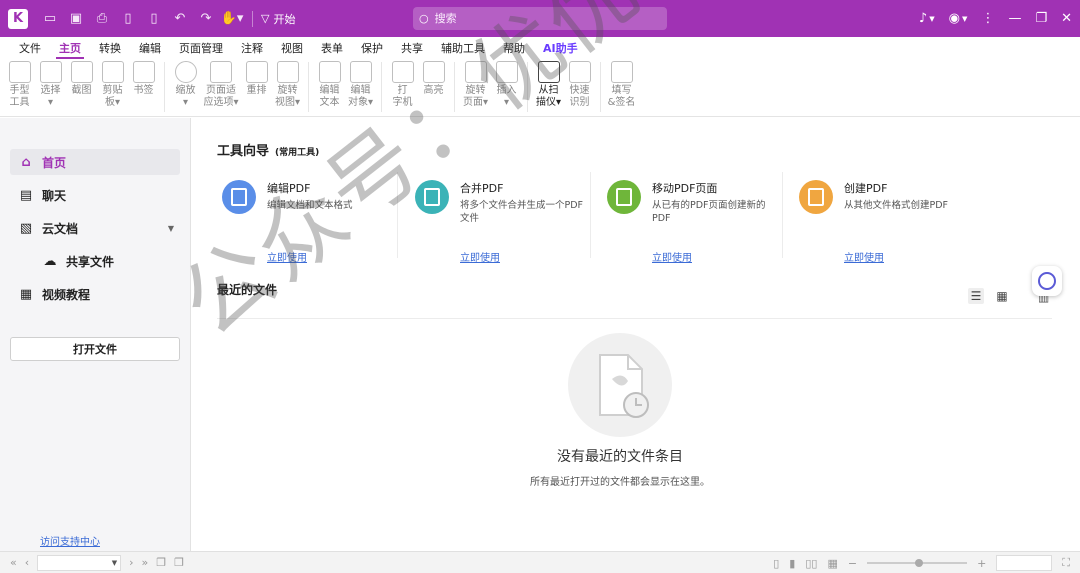 The height and width of the screenshot is (573, 1080). I want to click on rotate-view-button: 旋转 视图▾, so click(287, 87).